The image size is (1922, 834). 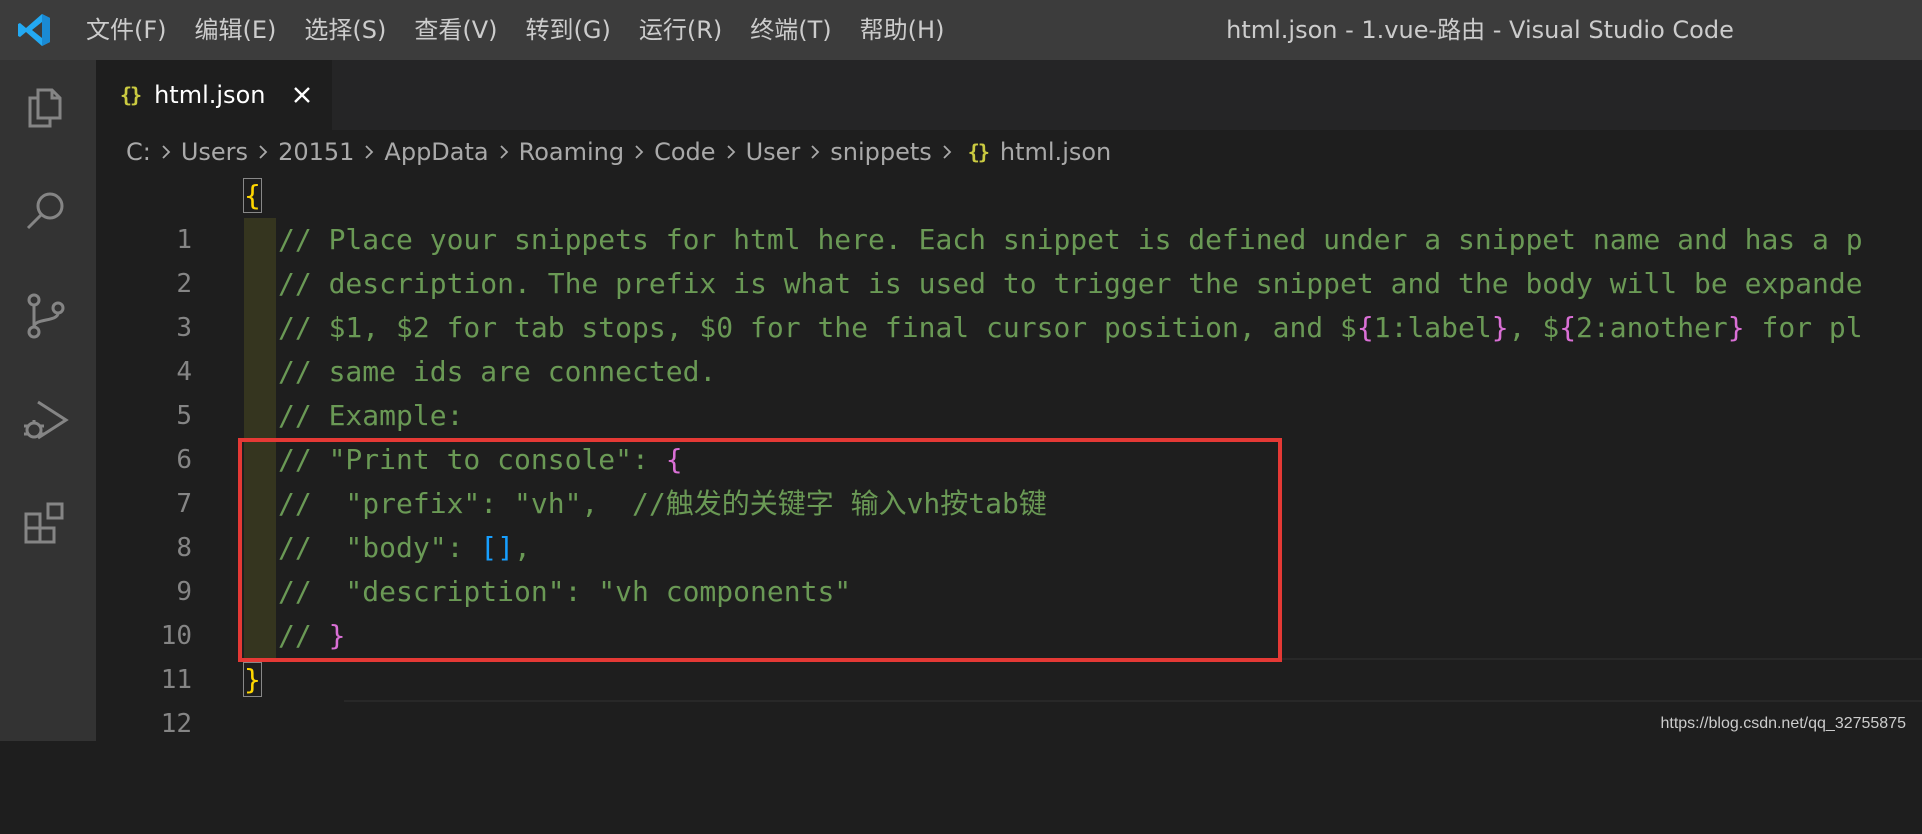 I want to click on code-line: 5 // same ids are connected., so click(x=1009, y=390).